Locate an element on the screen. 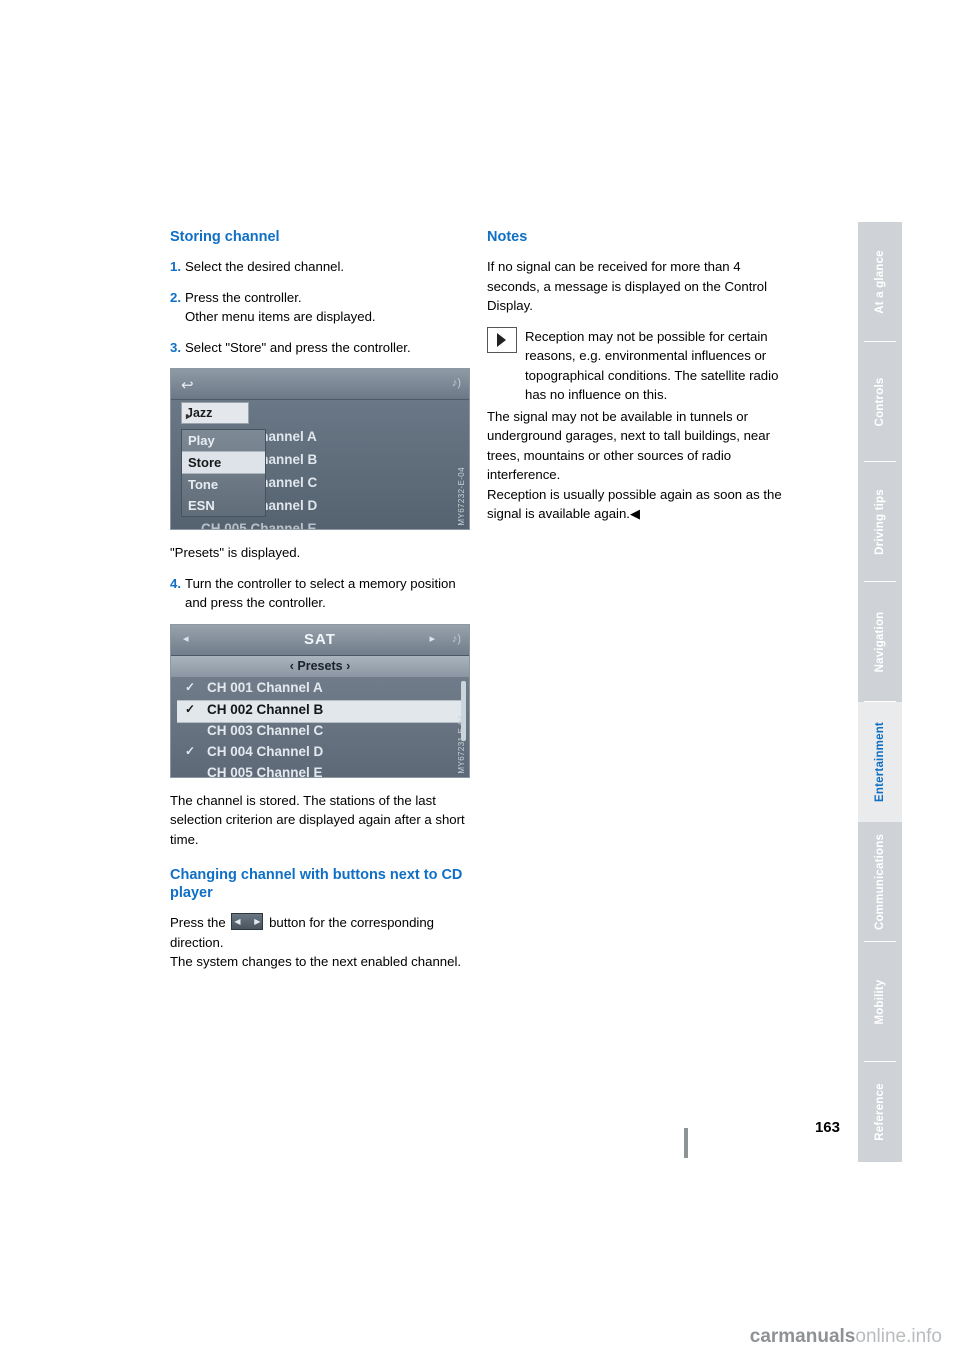 This screenshot has height=1358, width=960. channel-label: CH 005 Channel E is located at coordinates (259, 525).